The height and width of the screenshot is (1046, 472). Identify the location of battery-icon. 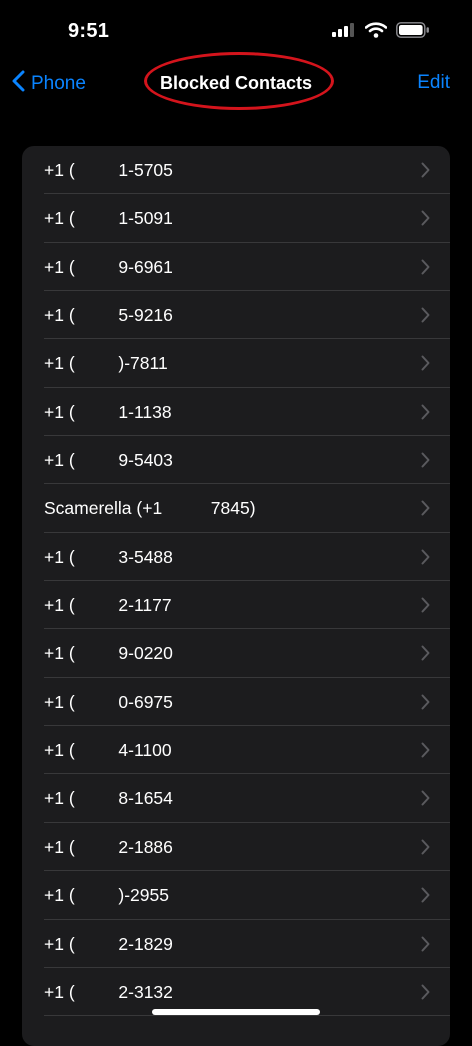
(413, 32).